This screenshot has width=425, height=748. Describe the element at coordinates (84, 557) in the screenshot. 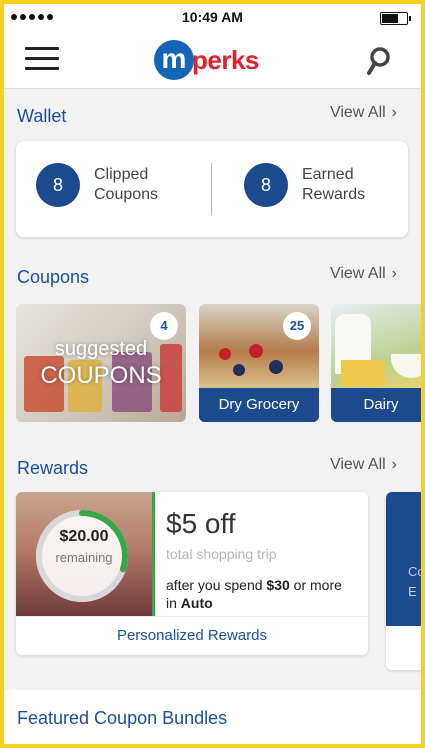

I see `reward-remaining-label: remaining` at that location.